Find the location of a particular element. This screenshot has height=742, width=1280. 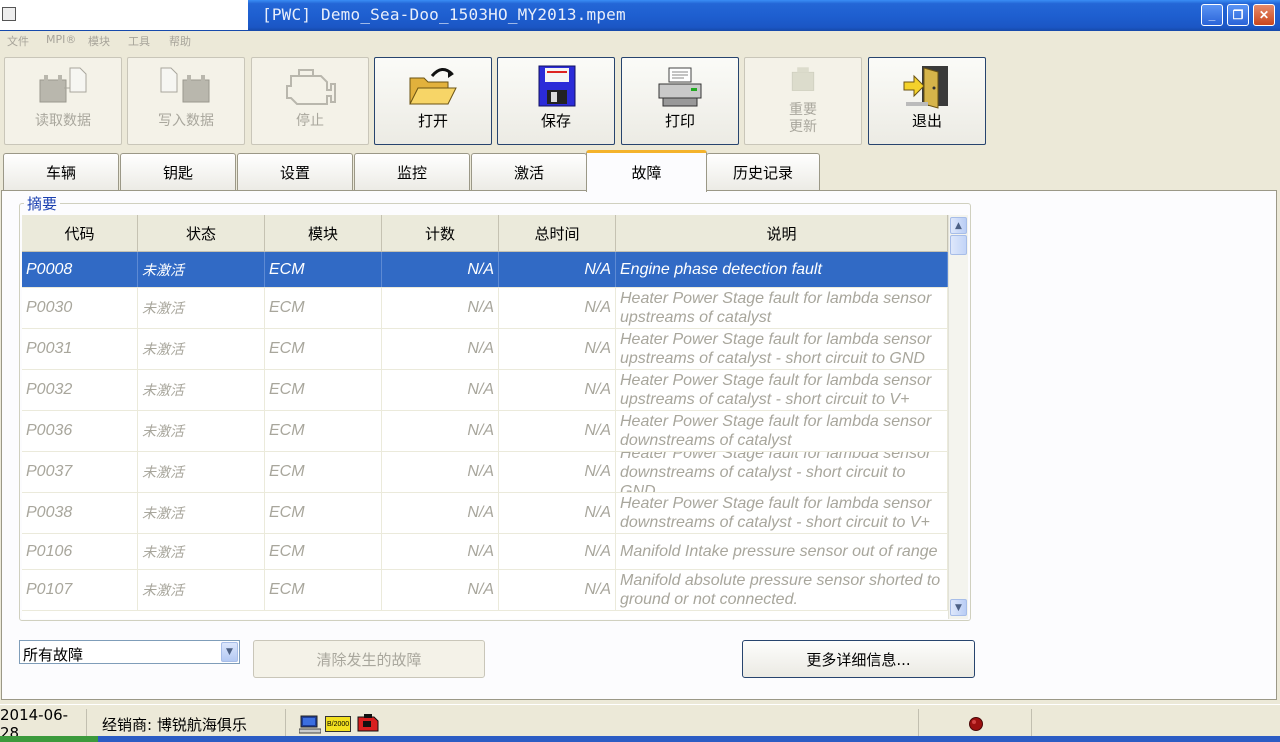

red-led-icon is located at coordinates (975, 724).